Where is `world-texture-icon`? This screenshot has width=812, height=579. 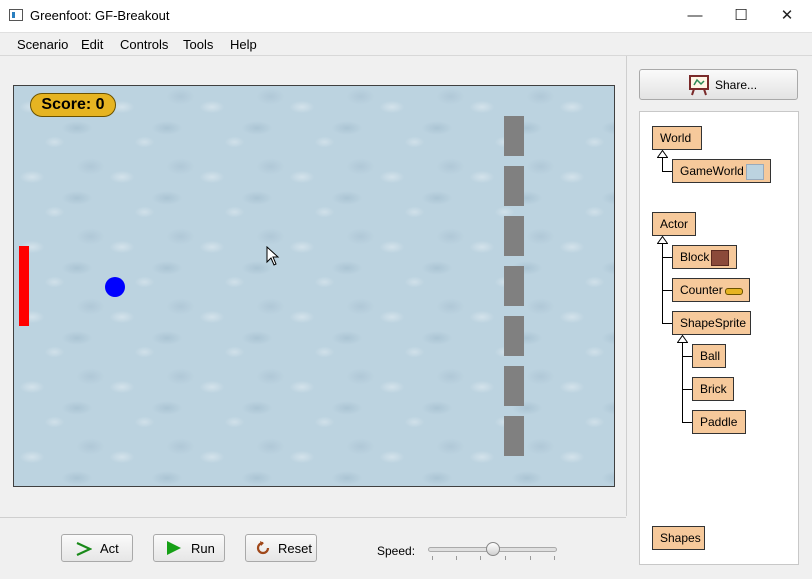
world-texture-icon is located at coordinates (755, 172).